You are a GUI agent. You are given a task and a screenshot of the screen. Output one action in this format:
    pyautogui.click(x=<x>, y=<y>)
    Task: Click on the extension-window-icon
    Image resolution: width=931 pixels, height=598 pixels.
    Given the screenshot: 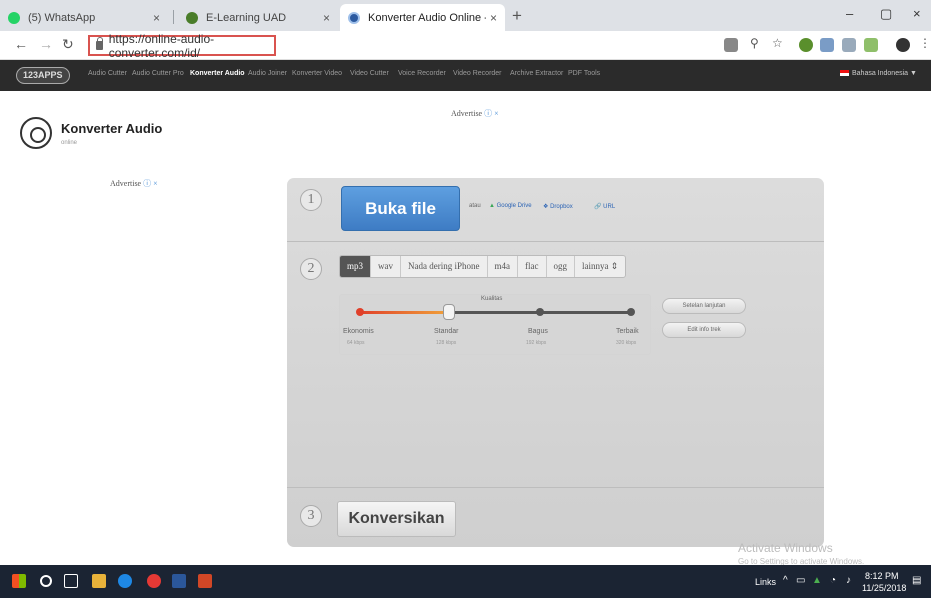 What is the action you would take?
    pyautogui.click(x=849, y=45)
    